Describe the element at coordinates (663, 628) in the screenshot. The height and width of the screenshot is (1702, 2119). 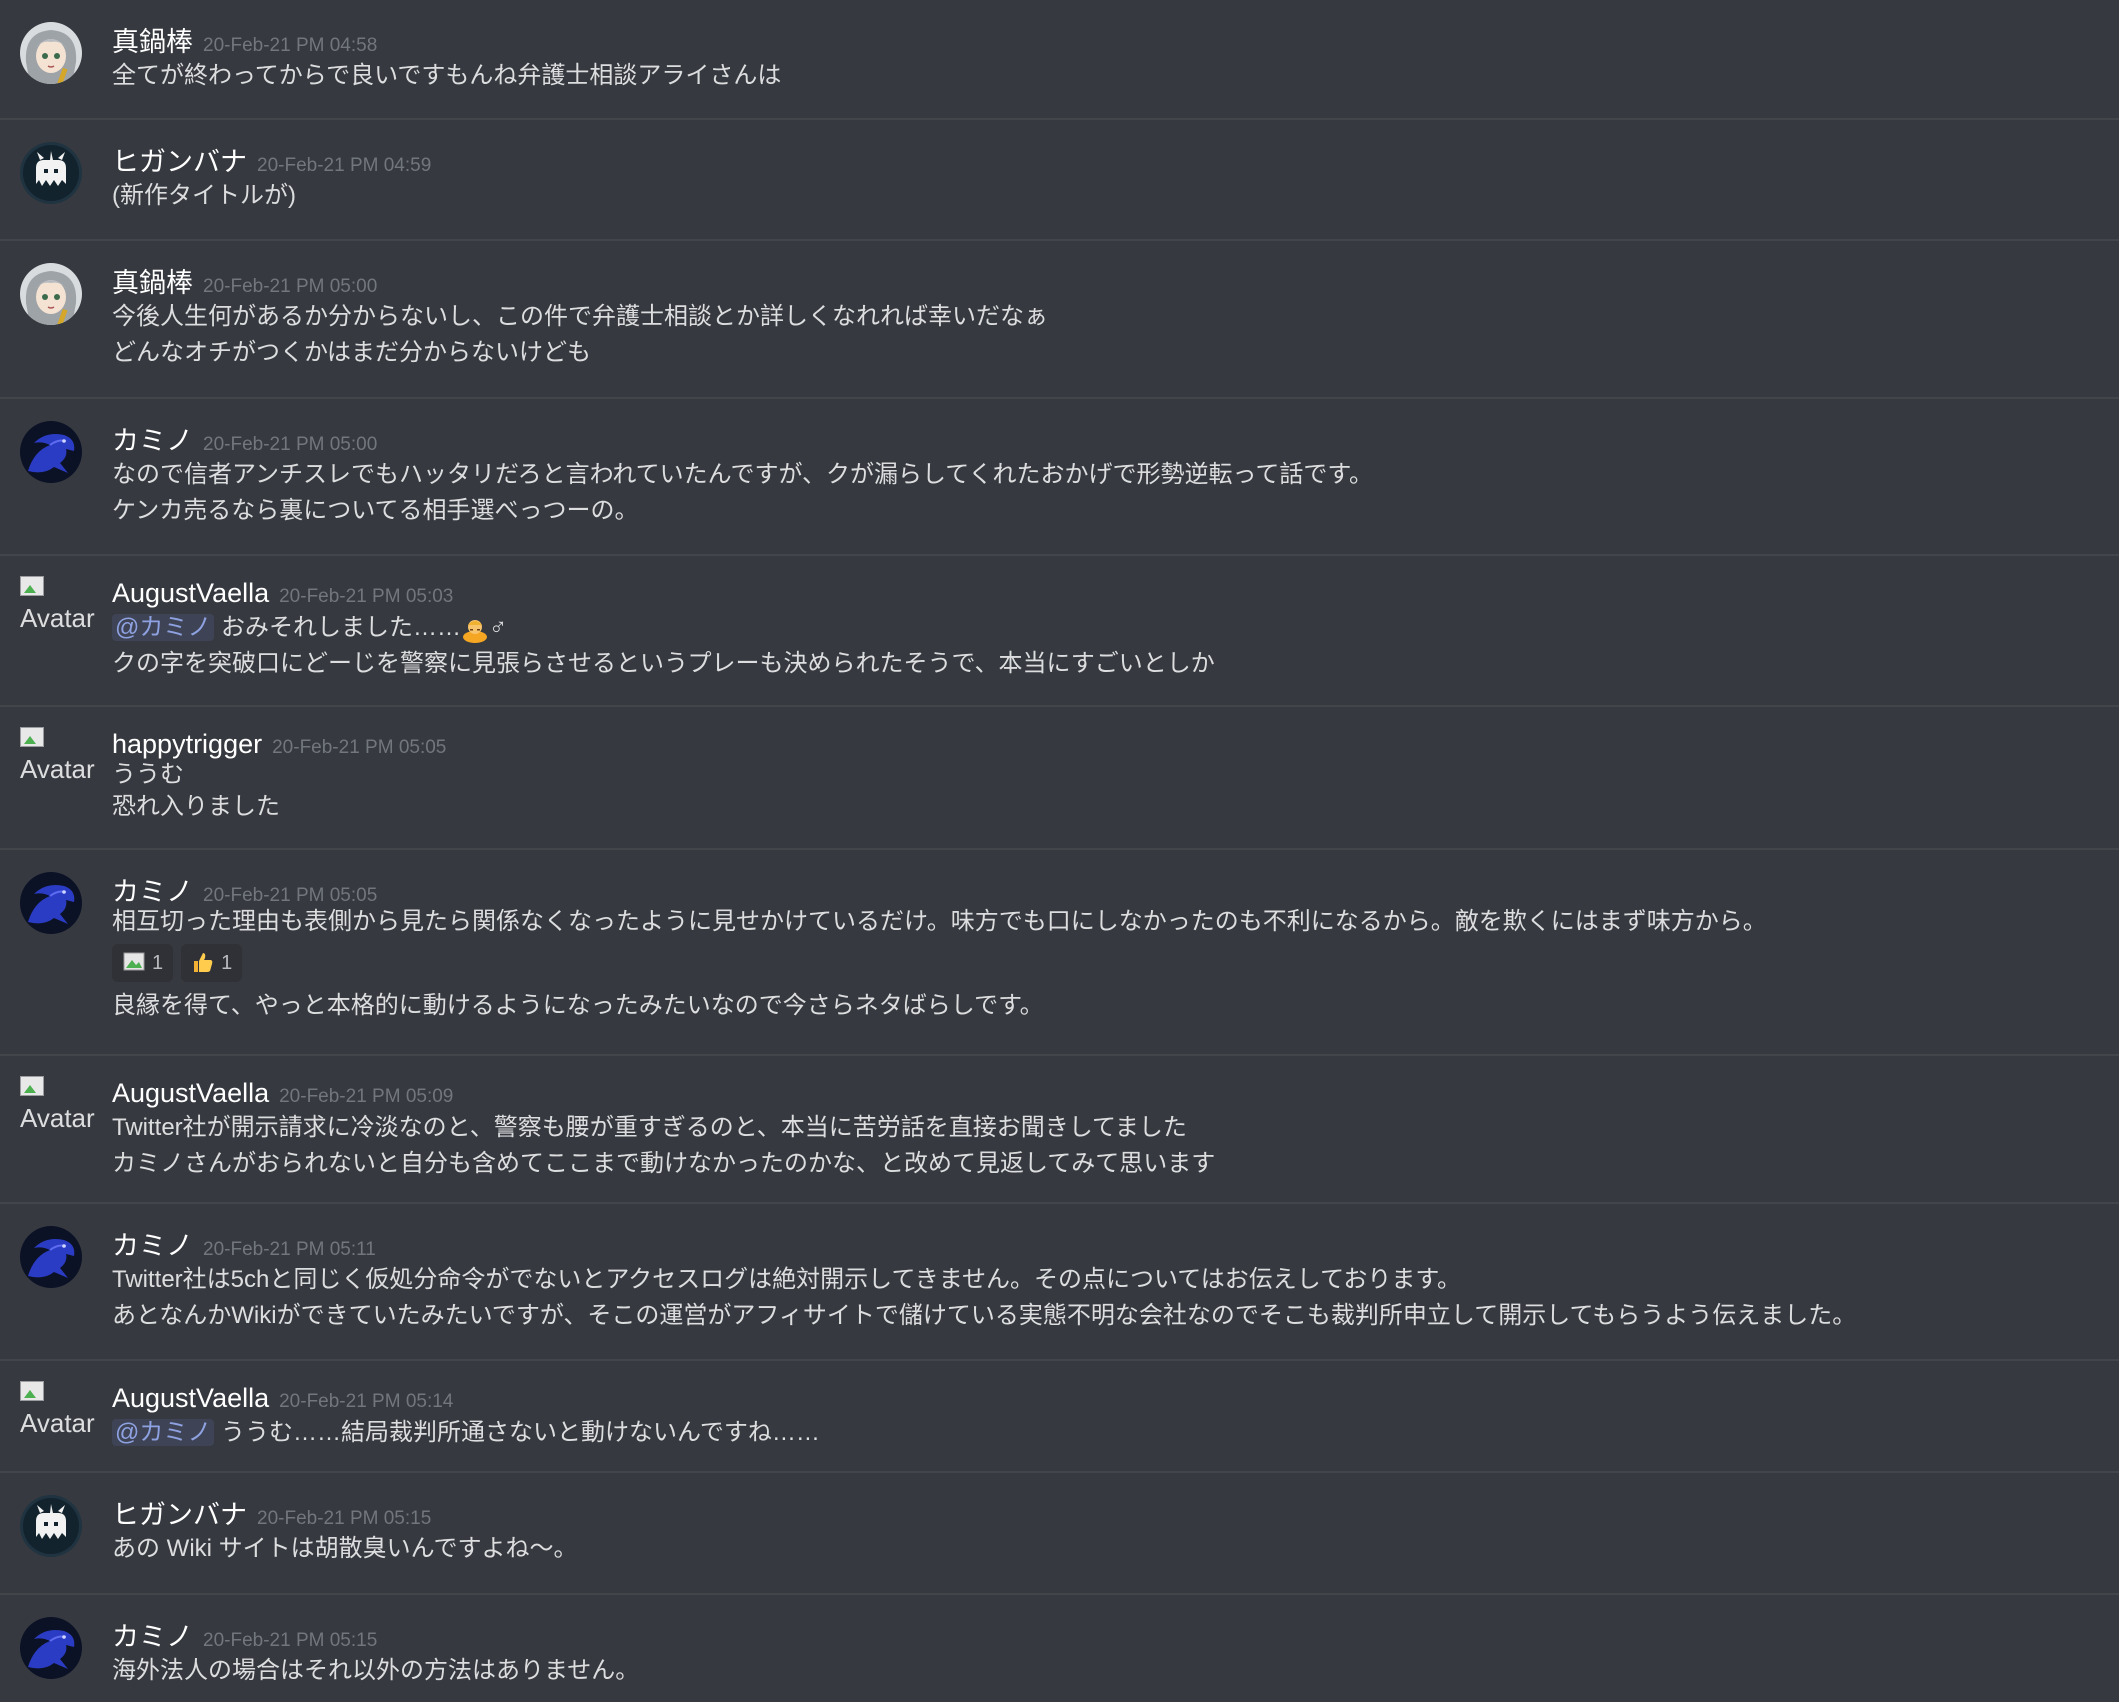
I see `message-line: @カミノ おみそれしました…… ♂` at that location.